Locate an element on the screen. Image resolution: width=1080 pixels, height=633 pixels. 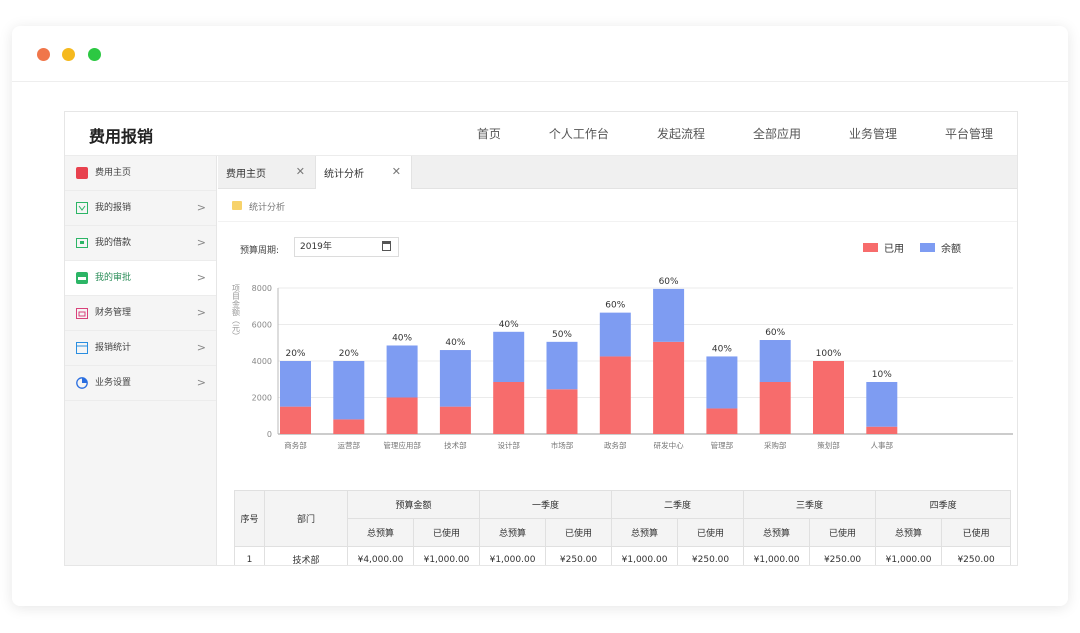
x-tick-label: 管理部 is located at coordinates (722, 445).